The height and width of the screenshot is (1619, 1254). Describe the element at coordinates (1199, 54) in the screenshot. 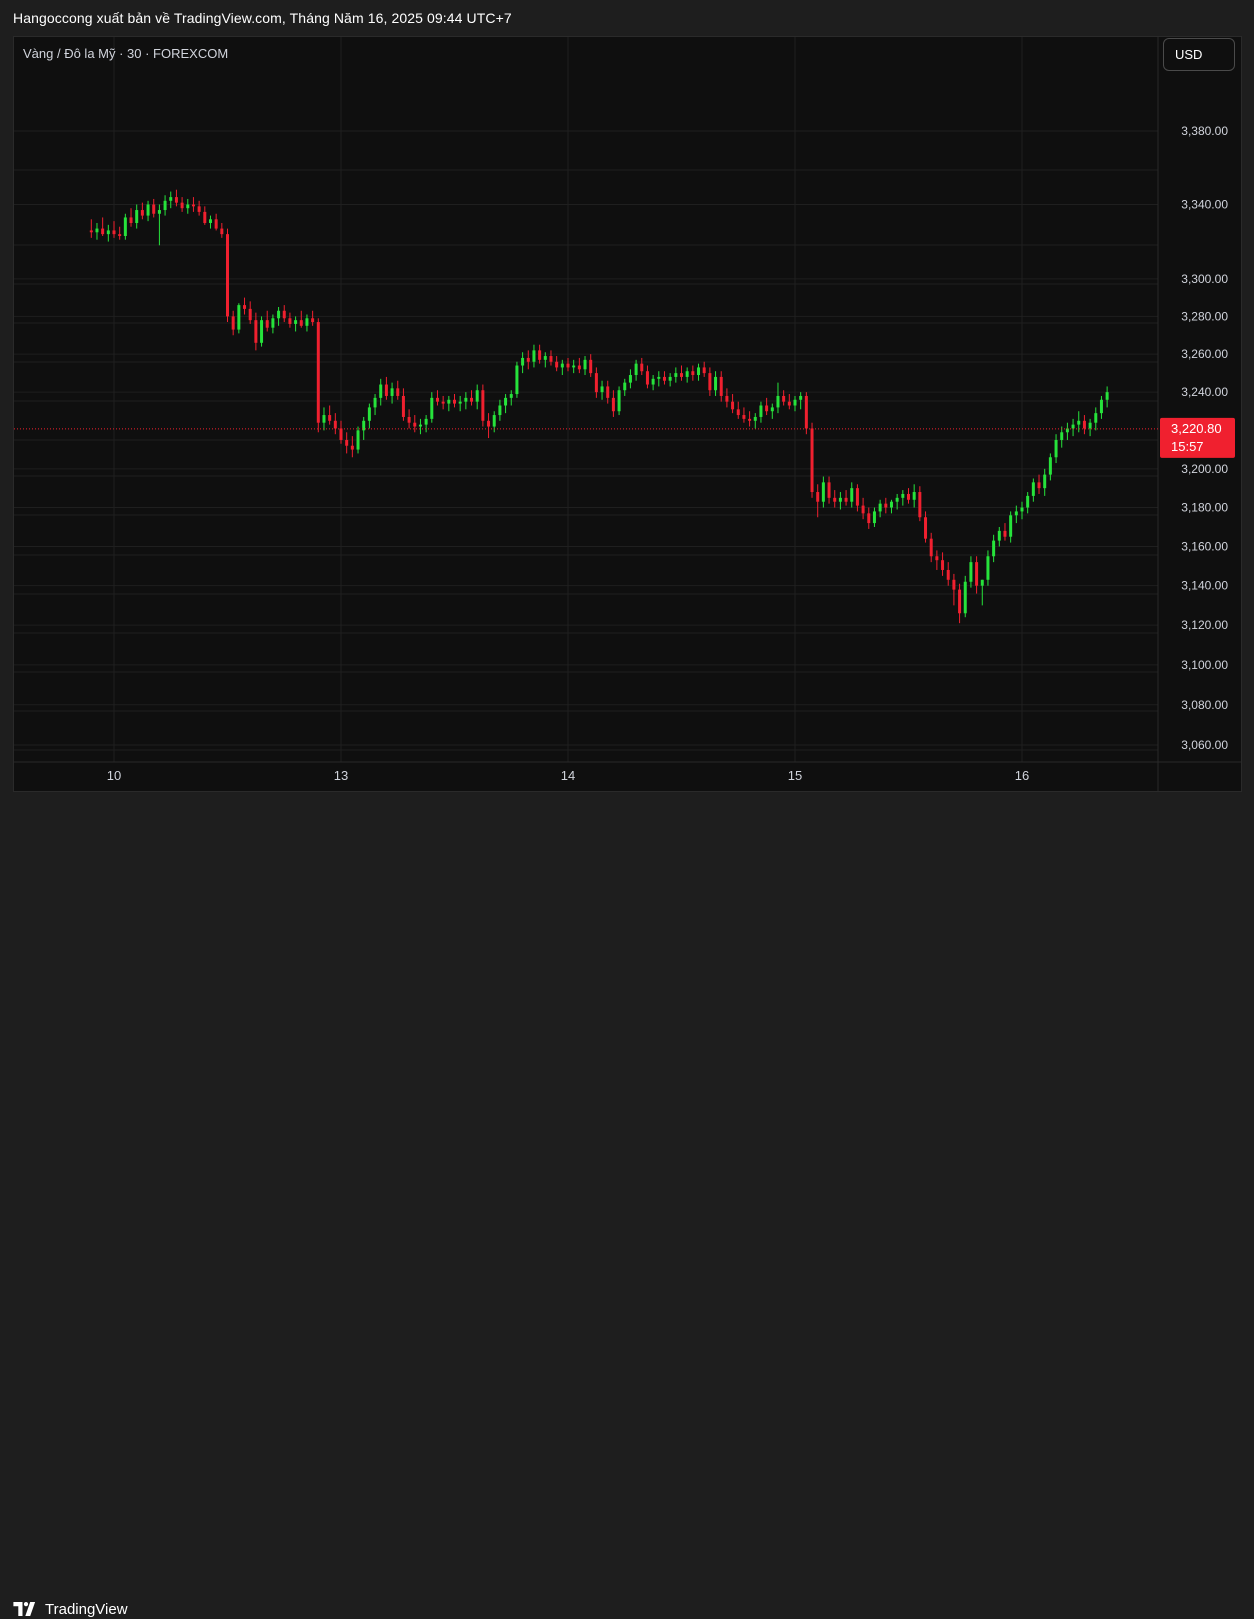

I see `currency-button: USD` at that location.